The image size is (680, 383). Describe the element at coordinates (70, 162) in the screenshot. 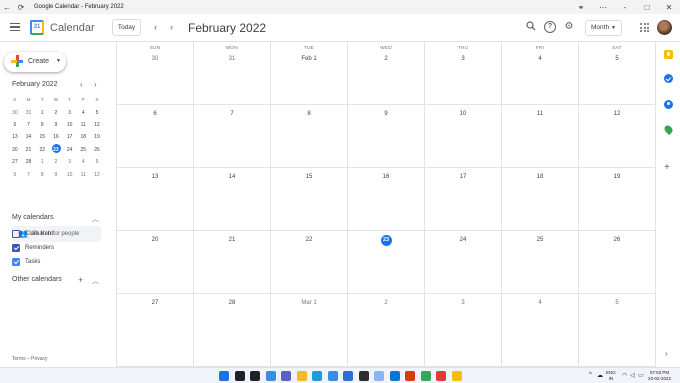

I see `mini-day: 3` at that location.